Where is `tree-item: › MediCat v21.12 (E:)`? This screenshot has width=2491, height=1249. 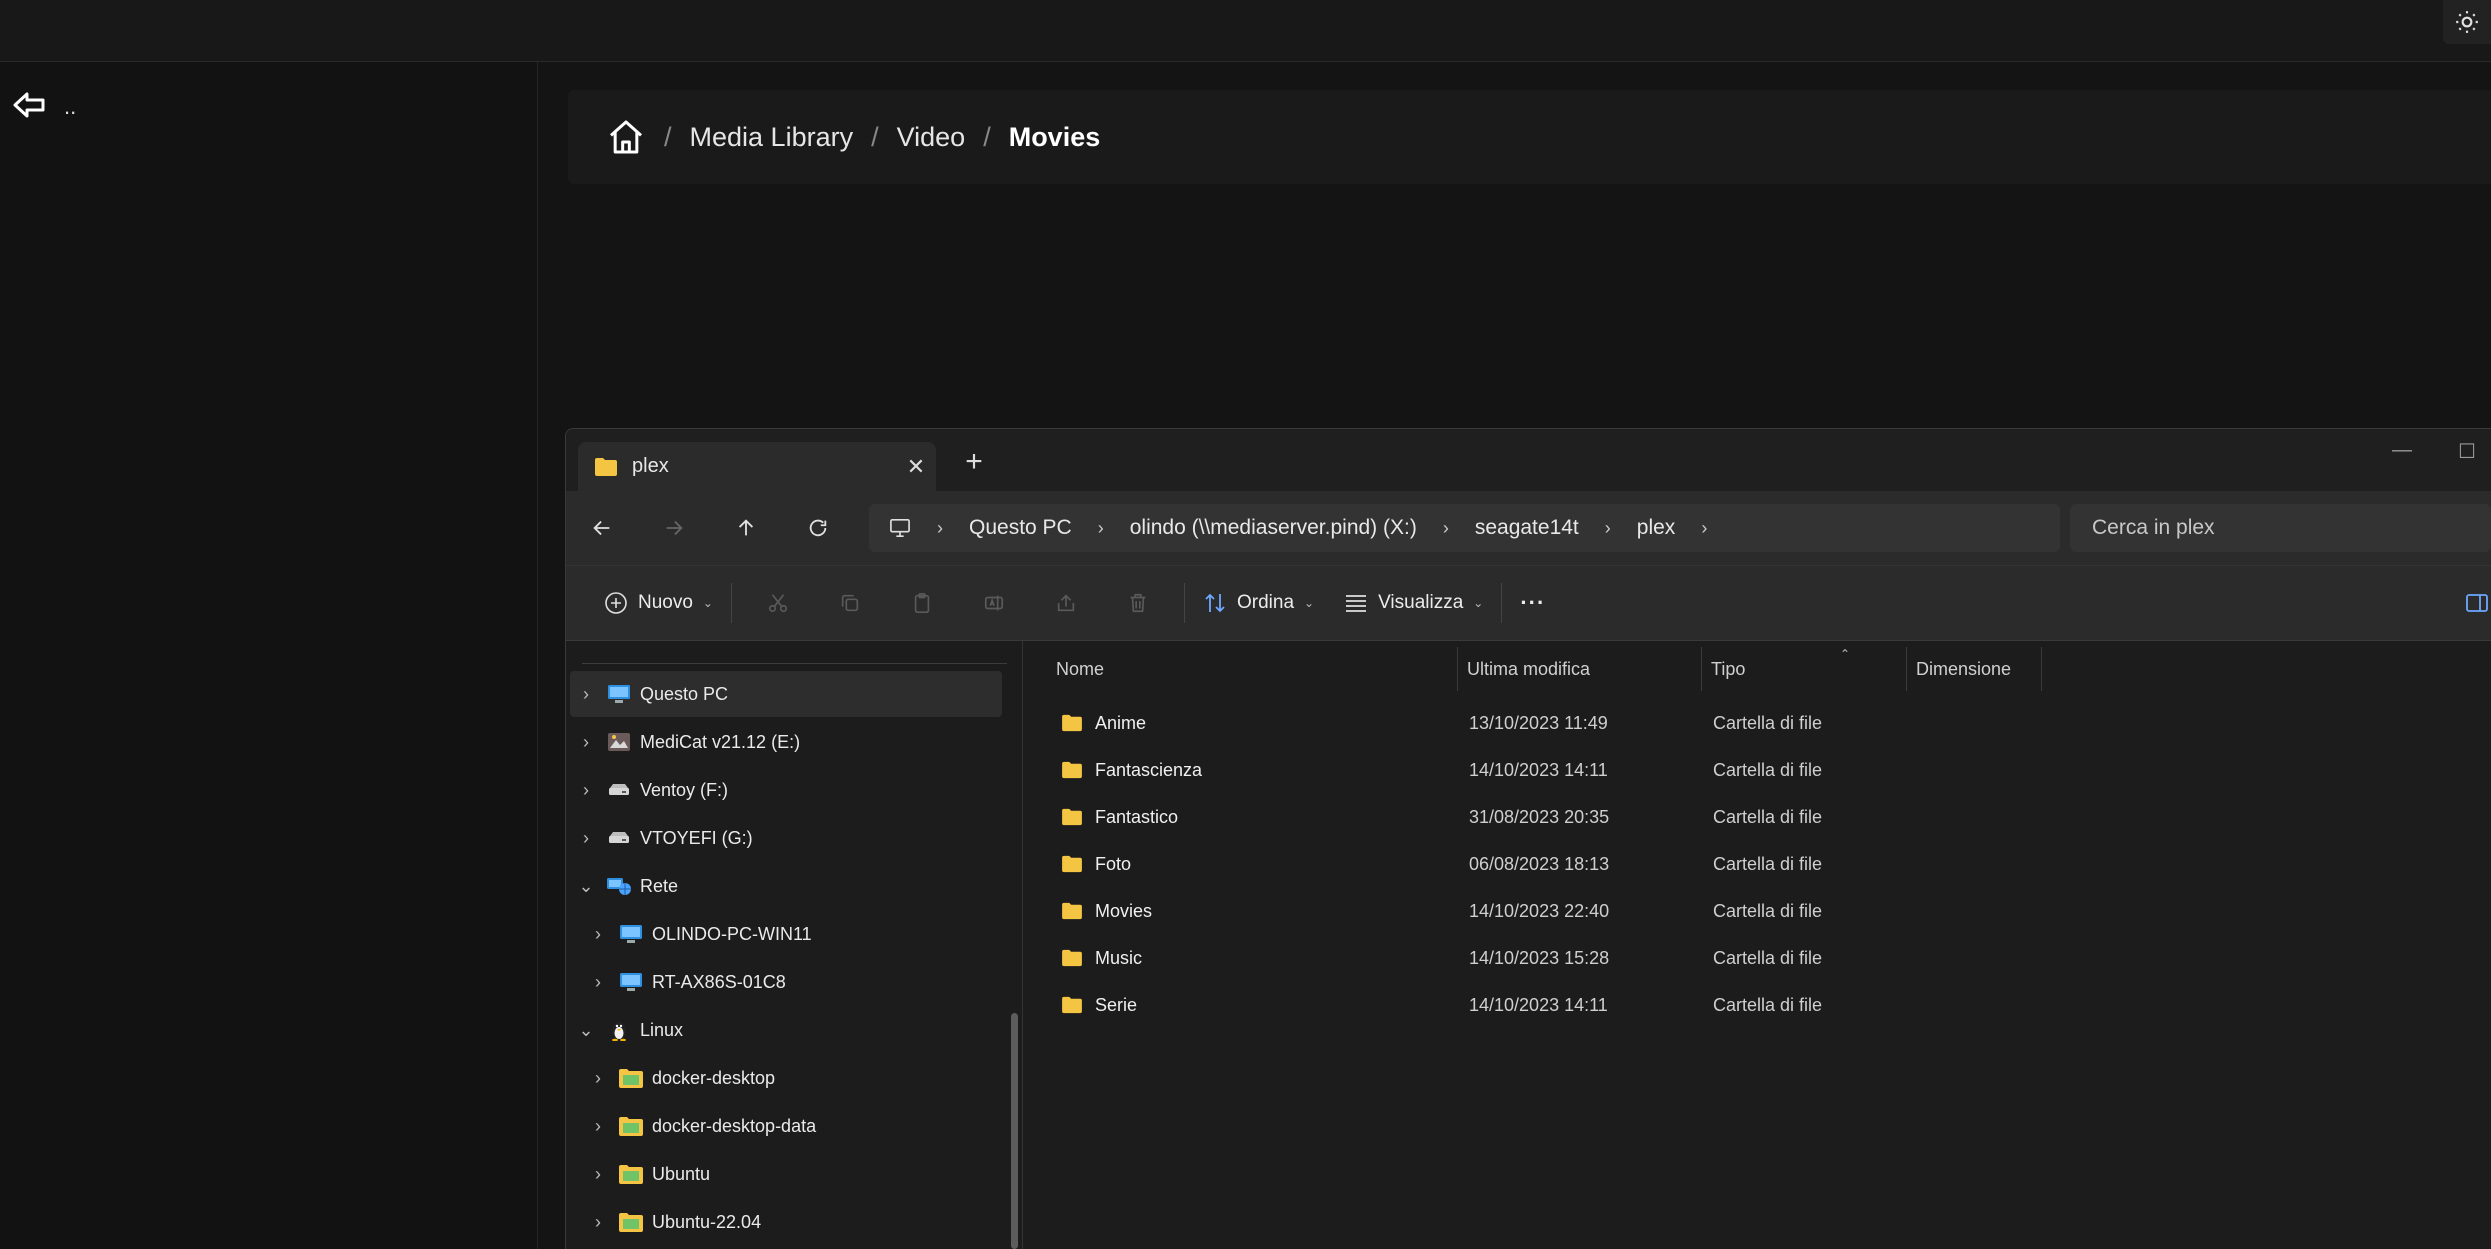 tree-item: › MediCat v21.12 (E:) is located at coordinates (786, 742).